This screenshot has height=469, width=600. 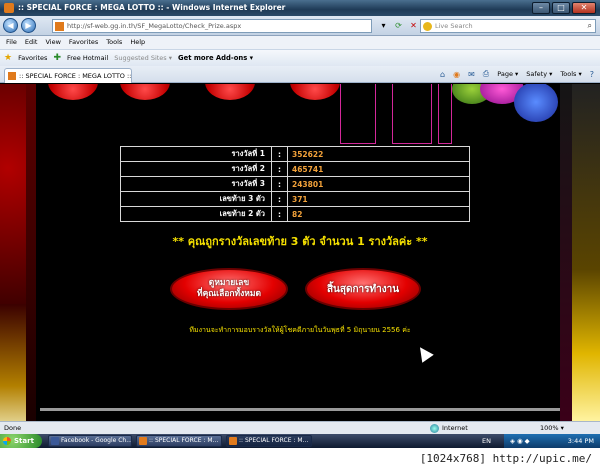 I want to click on prize-label: รางวัลที่ 3, so click(x=196, y=184).